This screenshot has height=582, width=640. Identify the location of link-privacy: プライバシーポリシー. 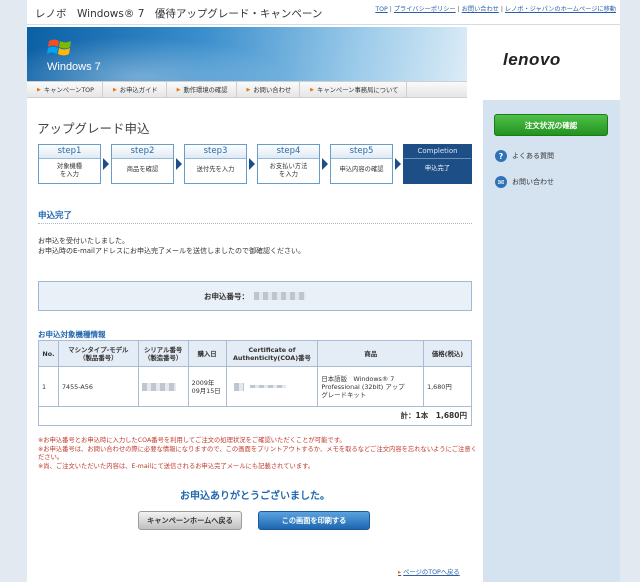
(425, 9).